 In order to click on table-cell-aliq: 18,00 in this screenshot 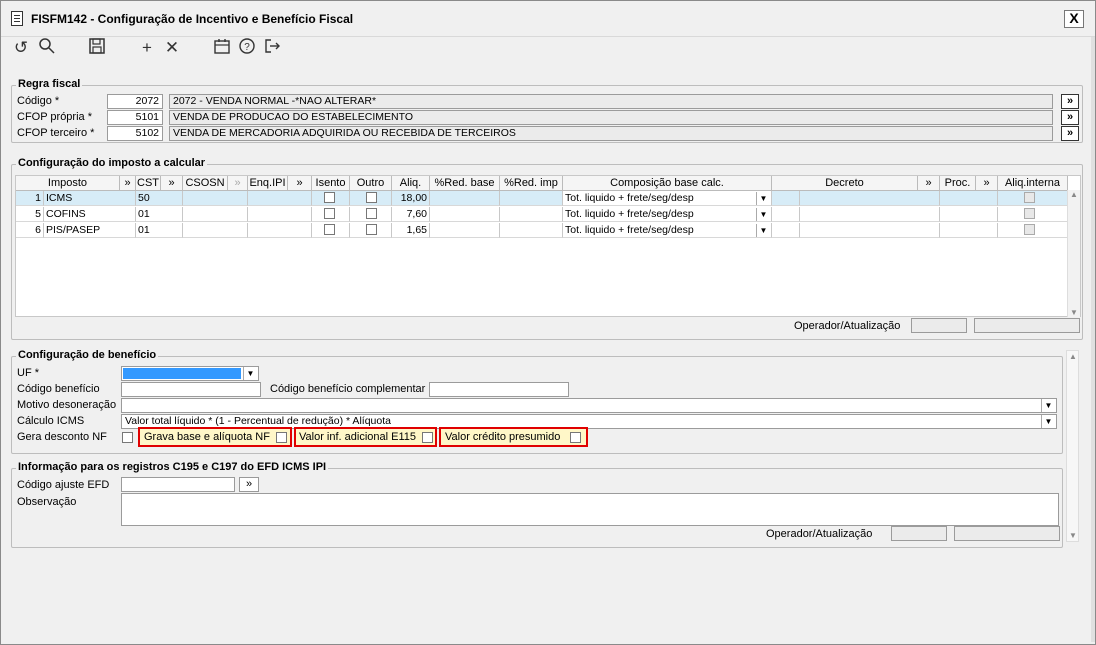, I will do `click(411, 198)`.